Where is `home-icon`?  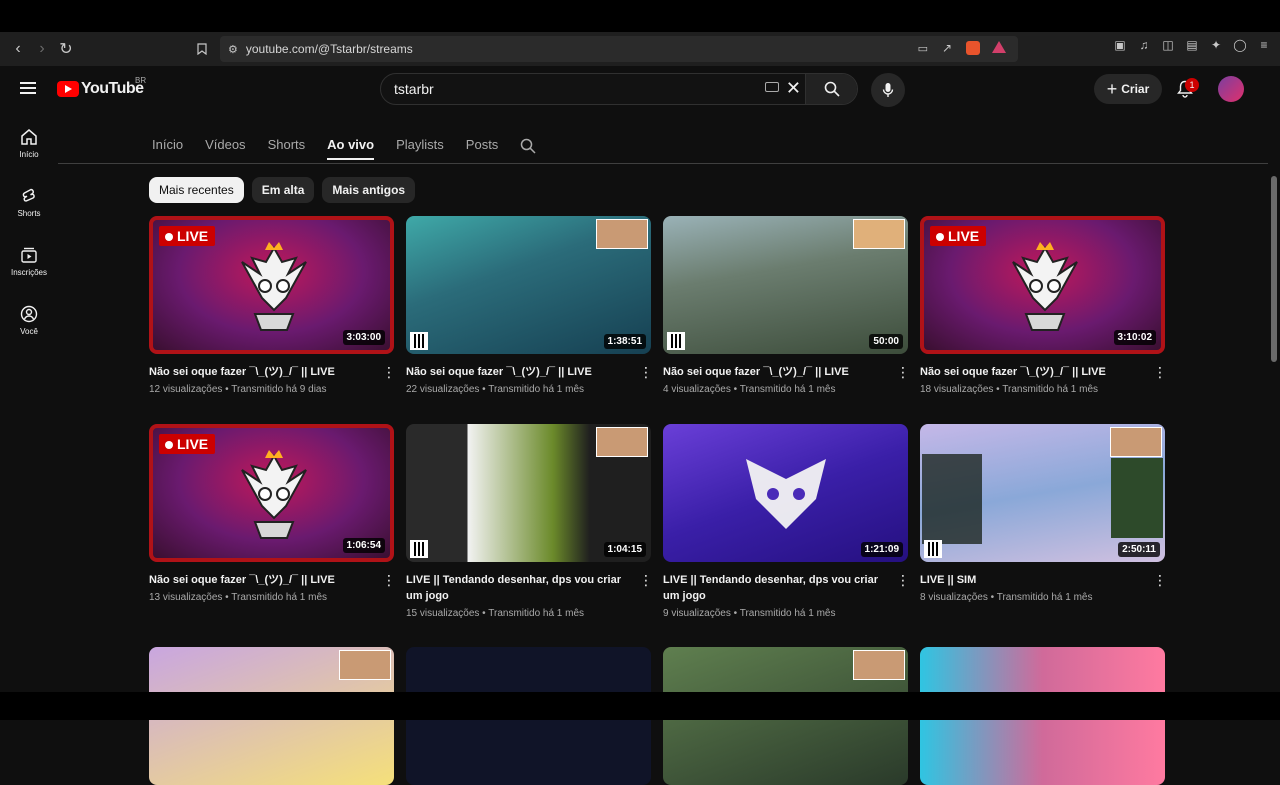
home-icon is located at coordinates (29, 137).